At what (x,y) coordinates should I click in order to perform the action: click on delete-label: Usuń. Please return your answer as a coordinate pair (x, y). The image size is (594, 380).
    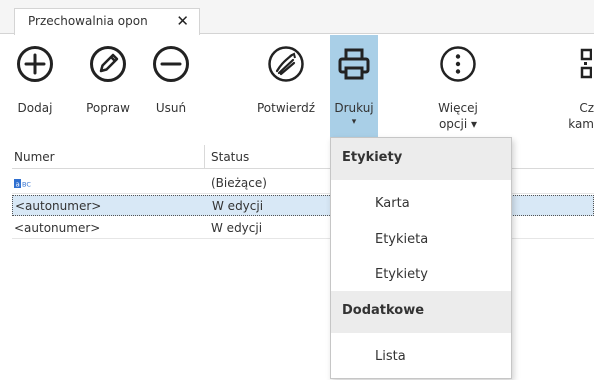
    Looking at the image, I should click on (171, 108).